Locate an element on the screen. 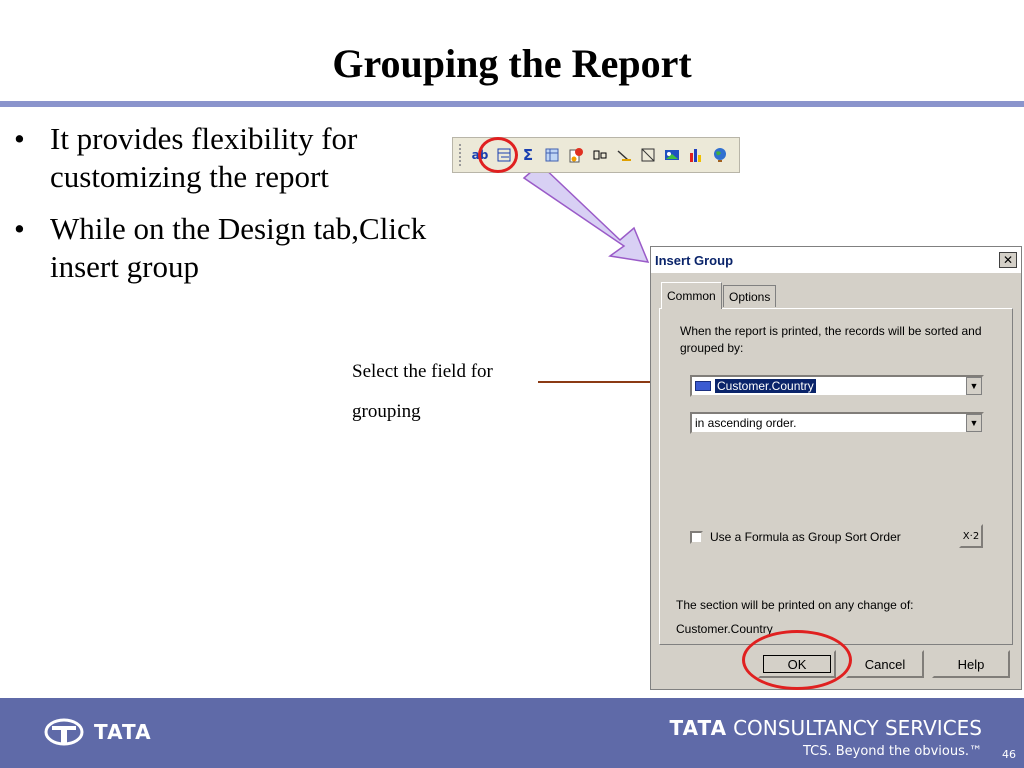  formula-editor-button: X·2 is located at coordinates (971, 536).